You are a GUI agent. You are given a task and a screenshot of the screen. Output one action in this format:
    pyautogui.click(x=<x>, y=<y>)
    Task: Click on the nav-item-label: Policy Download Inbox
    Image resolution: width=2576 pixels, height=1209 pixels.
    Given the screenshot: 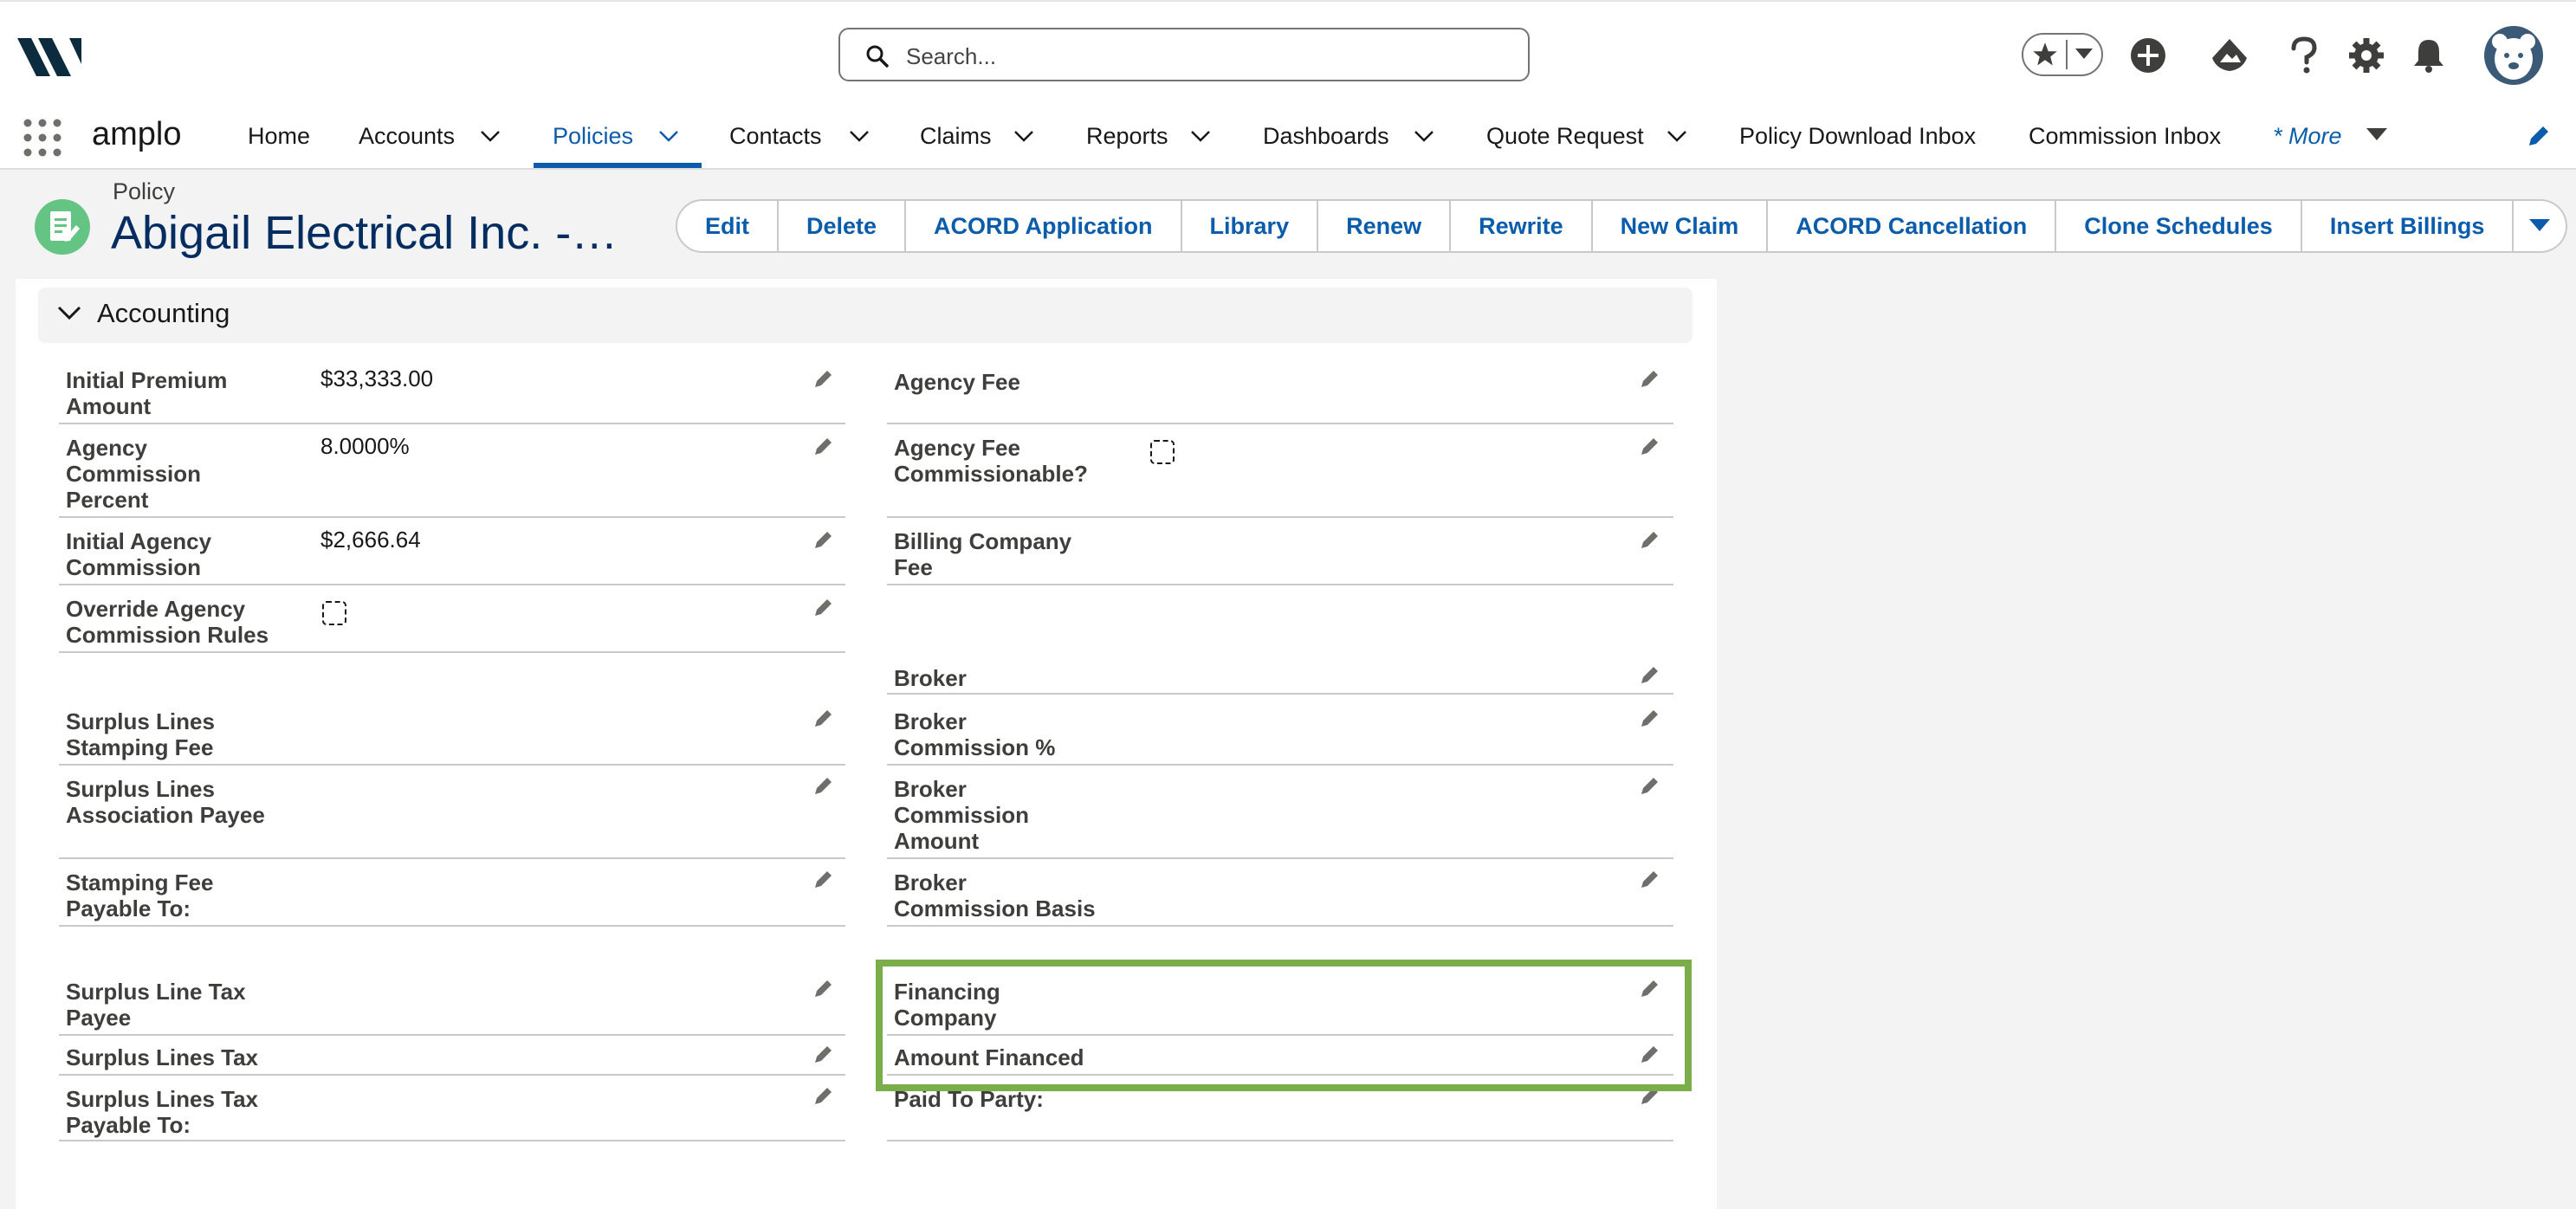 What is the action you would take?
    pyautogui.click(x=1858, y=136)
    